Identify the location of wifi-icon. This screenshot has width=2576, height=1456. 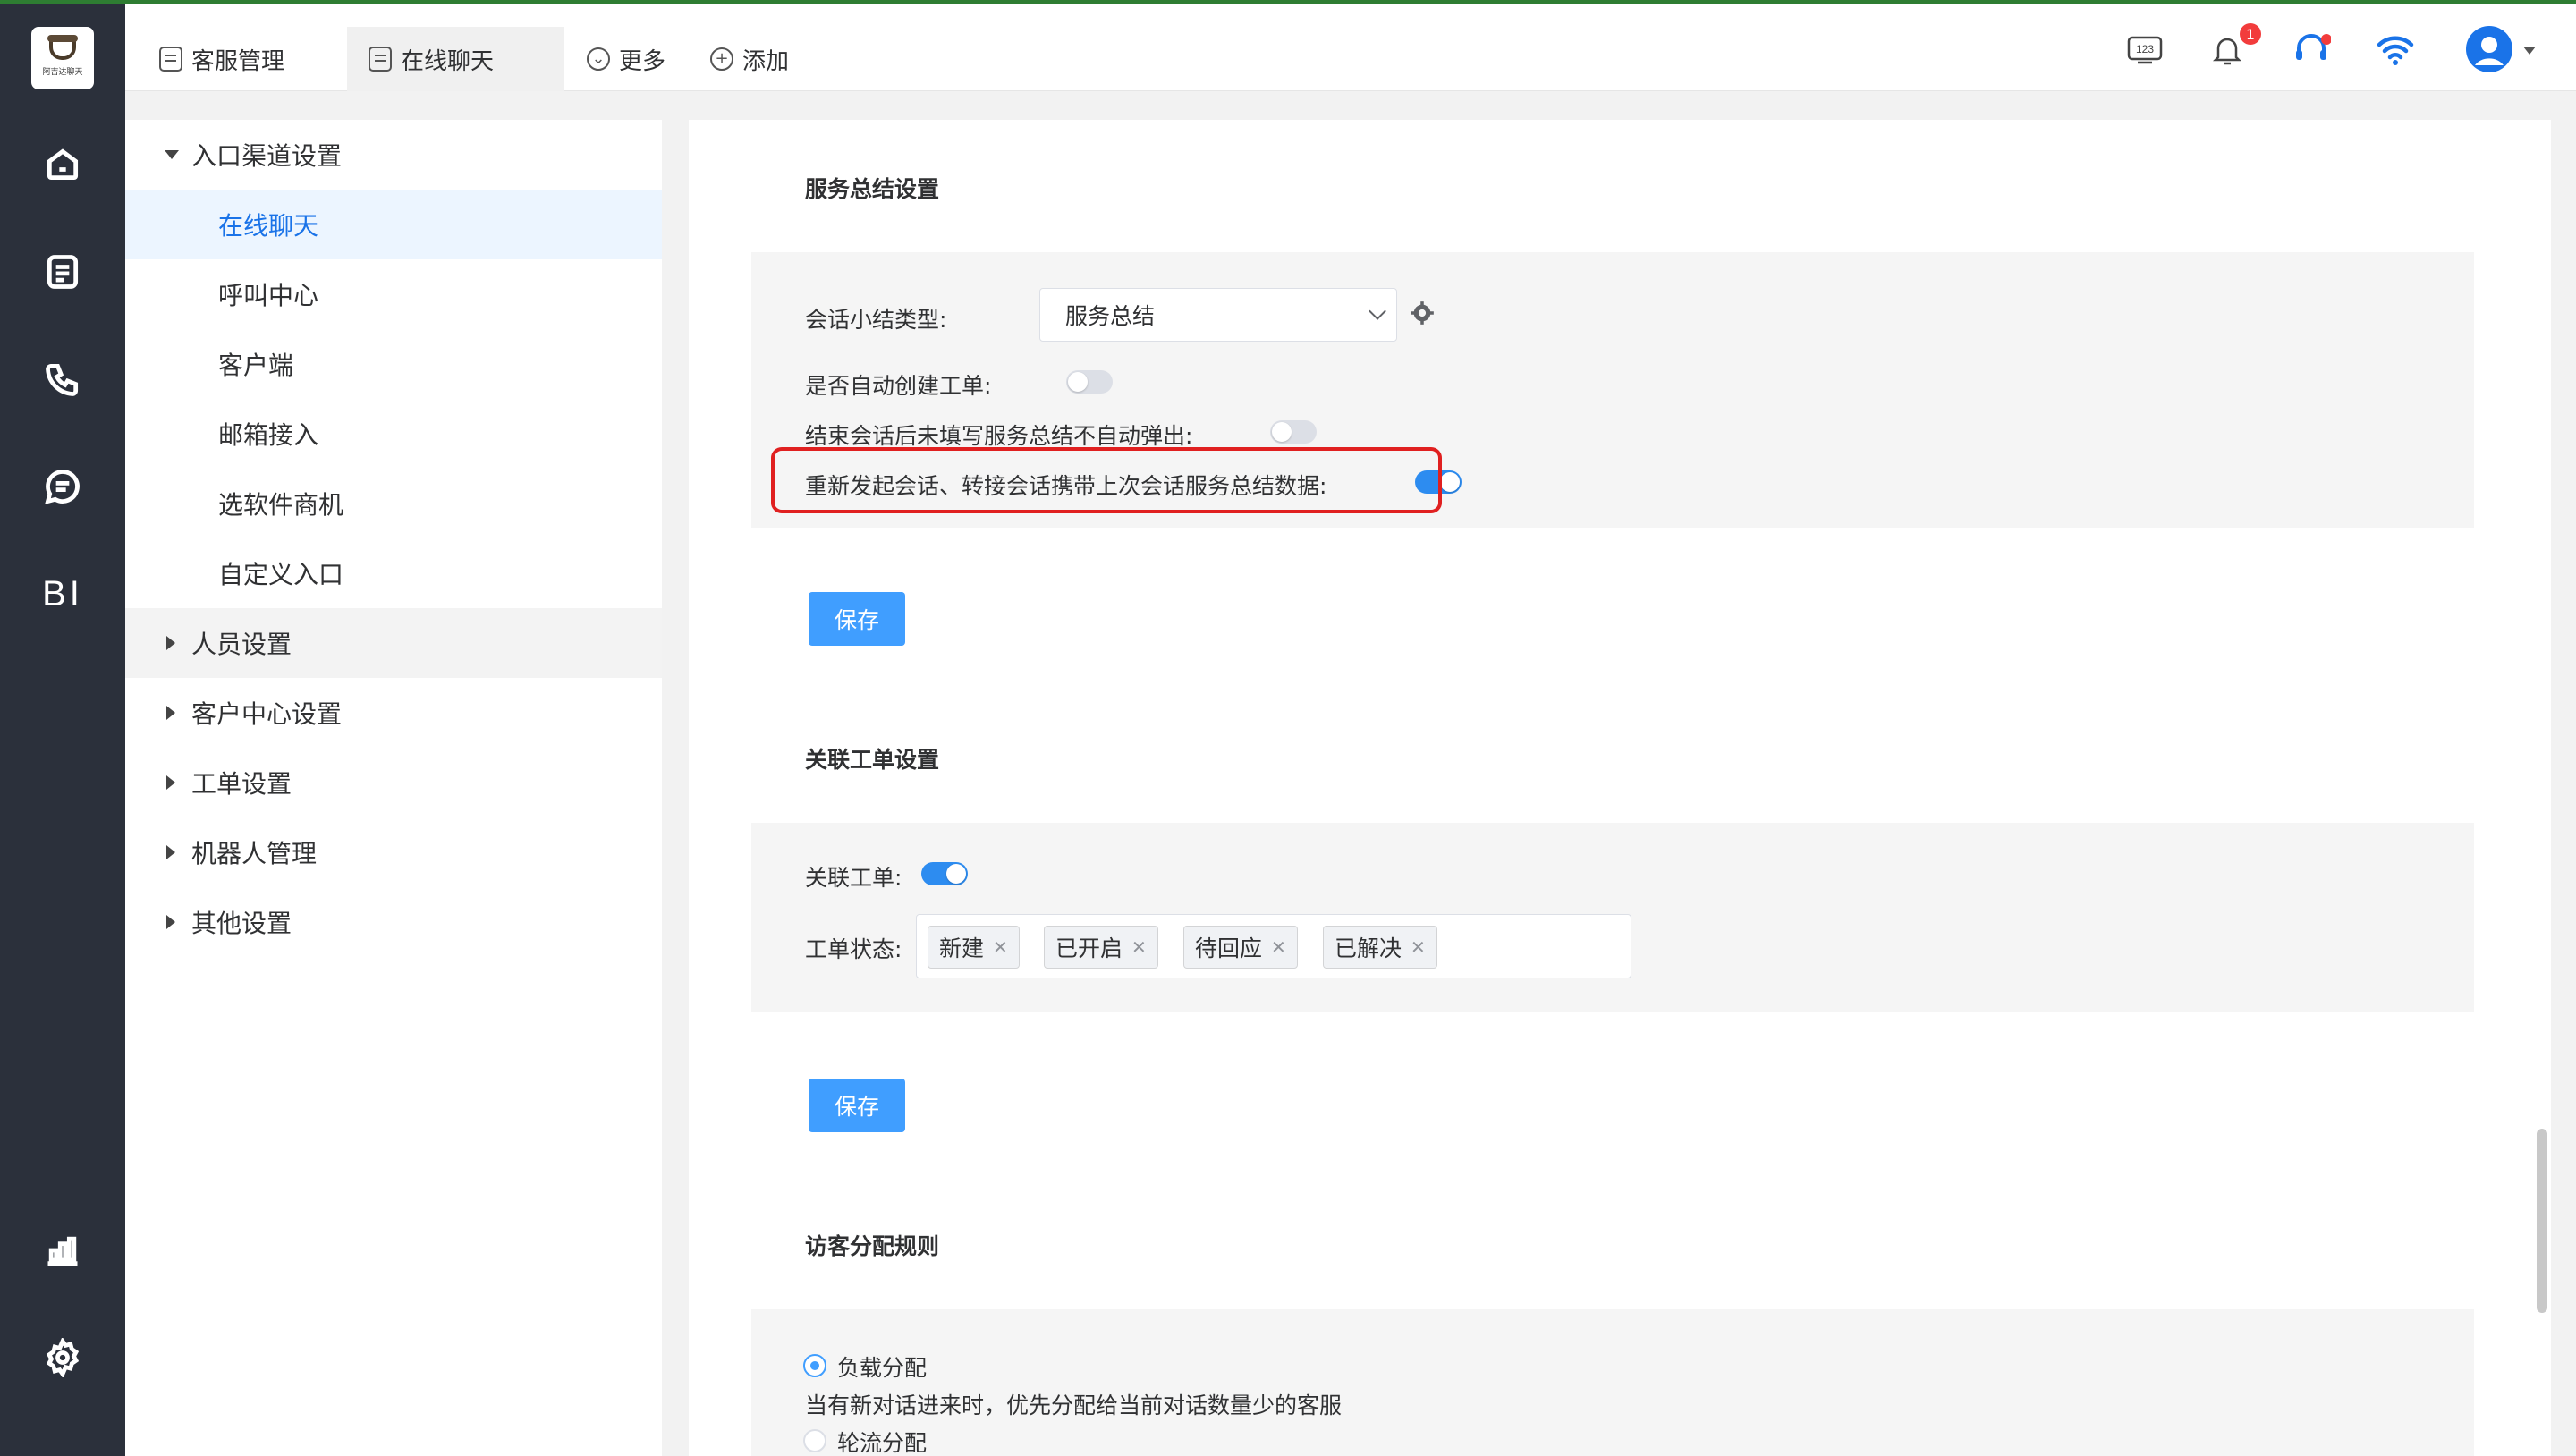
(2395, 50).